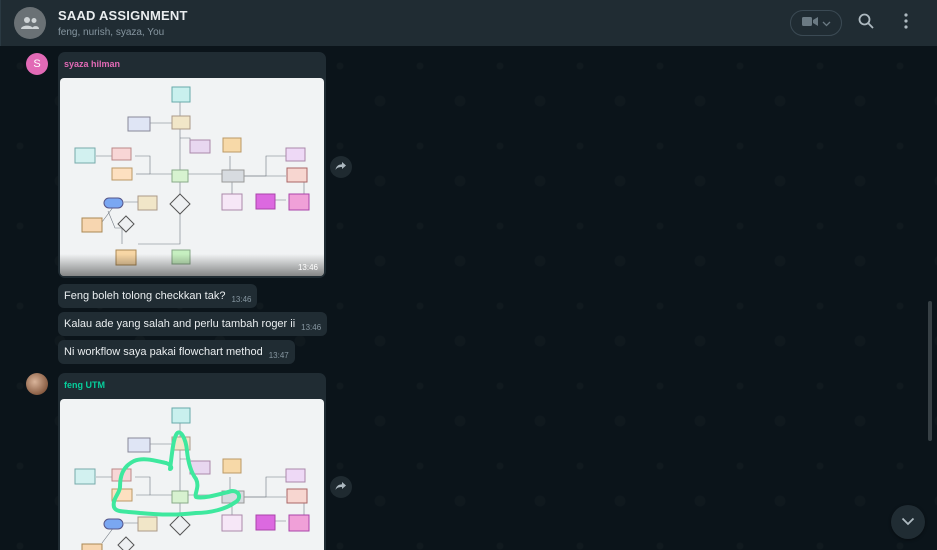  What do you see at coordinates (111, 32) in the screenshot?
I see `chat-members: feng, nurish, syaza, You` at bounding box center [111, 32].